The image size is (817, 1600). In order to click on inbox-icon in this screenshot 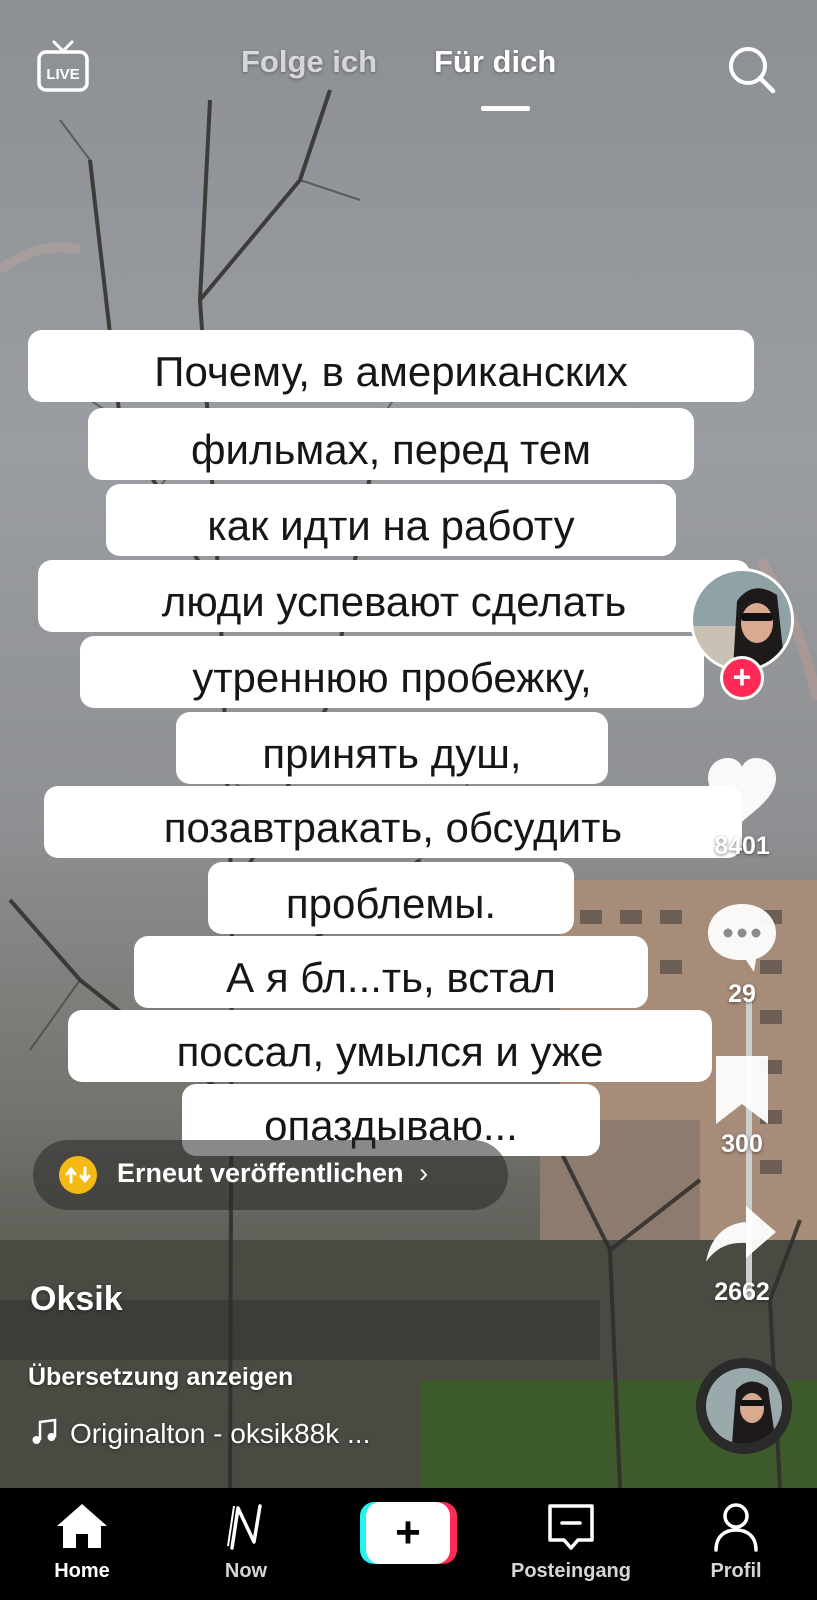, I will do `click(571, 1527)`.